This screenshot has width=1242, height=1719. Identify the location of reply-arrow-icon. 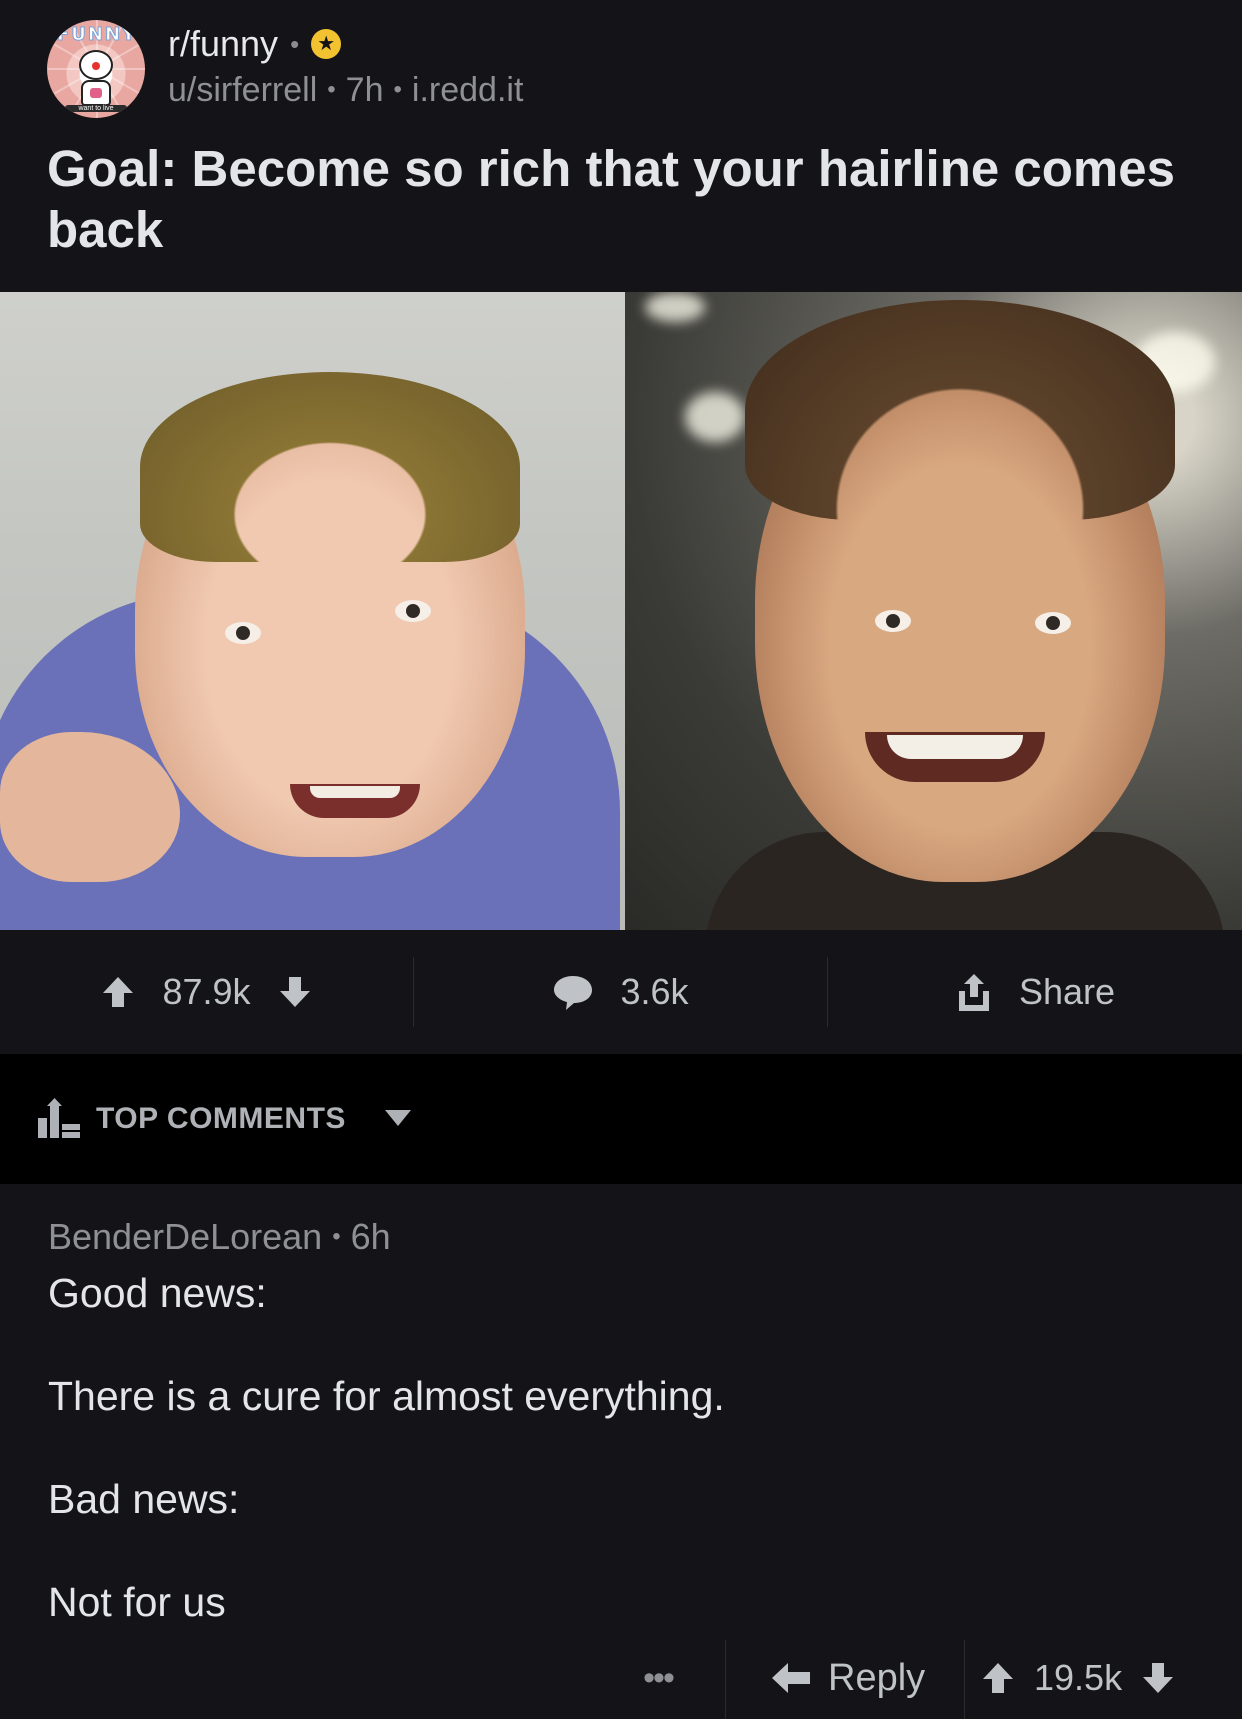
(791, 1678).